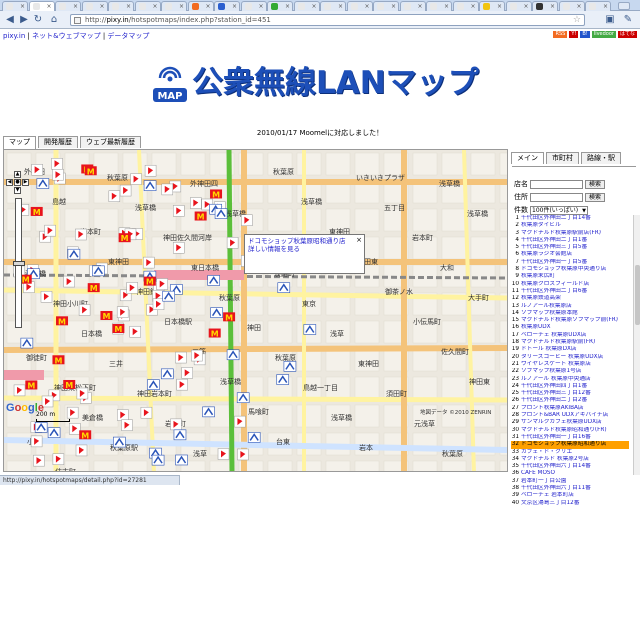  Describe the element at coordinates (24, 20) in the screenshot. I see `forward-icon: ▶` at that location.